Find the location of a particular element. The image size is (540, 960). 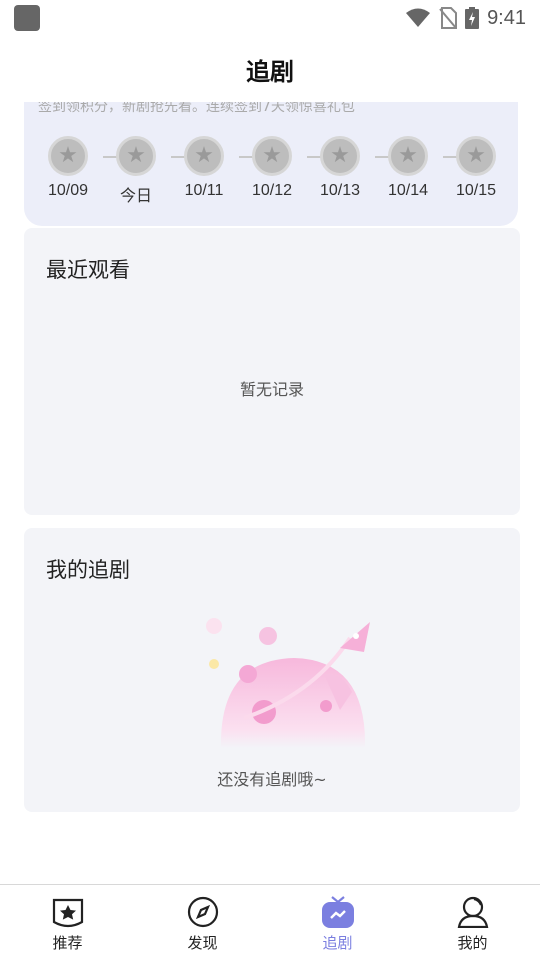

nav-item-following: 追剧 is located at coordinates (337, 922).